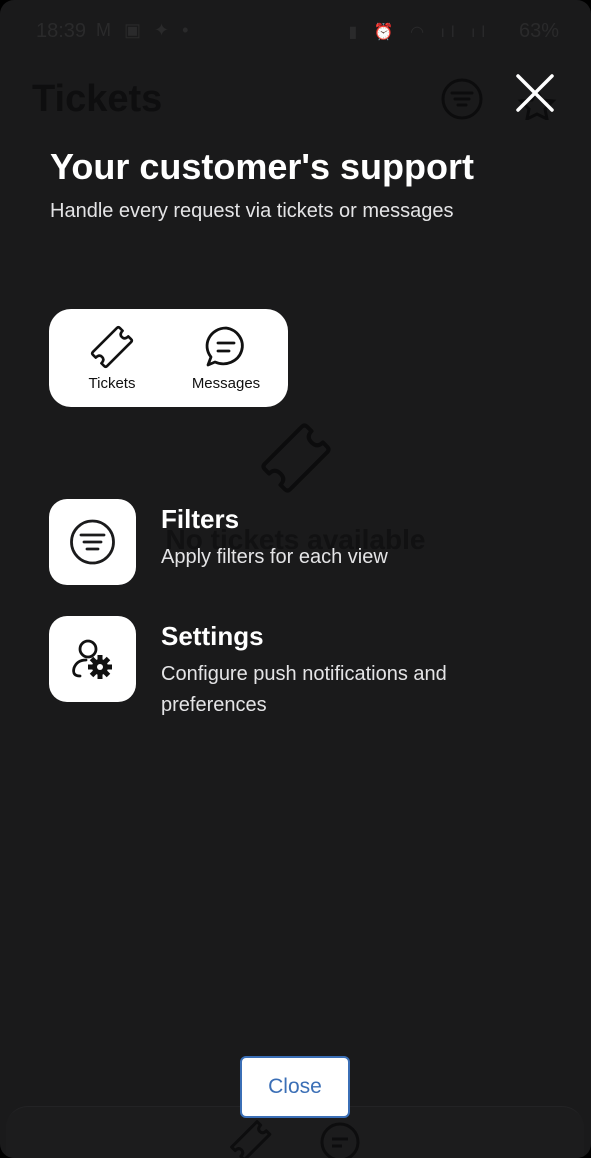 The height and width of the screenshot is (1158, 591). I want to click on filters-icon-box, so click(92, 542).